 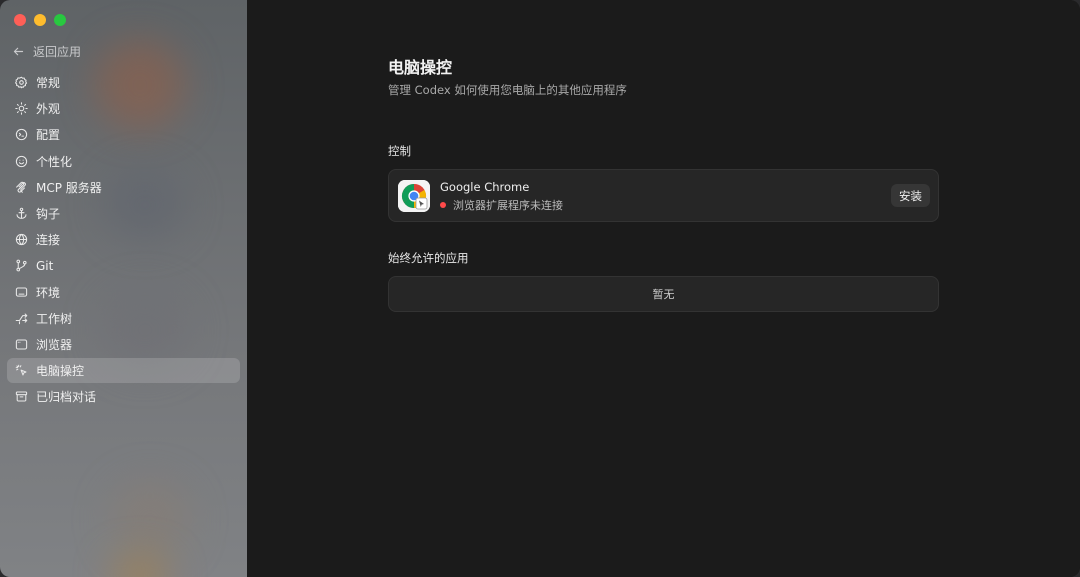 What do you see at coordinates (507, 90) in the screenshot?
I see `page-subtitle: 管理 Codex 如何使用您电脑上的其他应用程序` at bounding box center [507, 90].